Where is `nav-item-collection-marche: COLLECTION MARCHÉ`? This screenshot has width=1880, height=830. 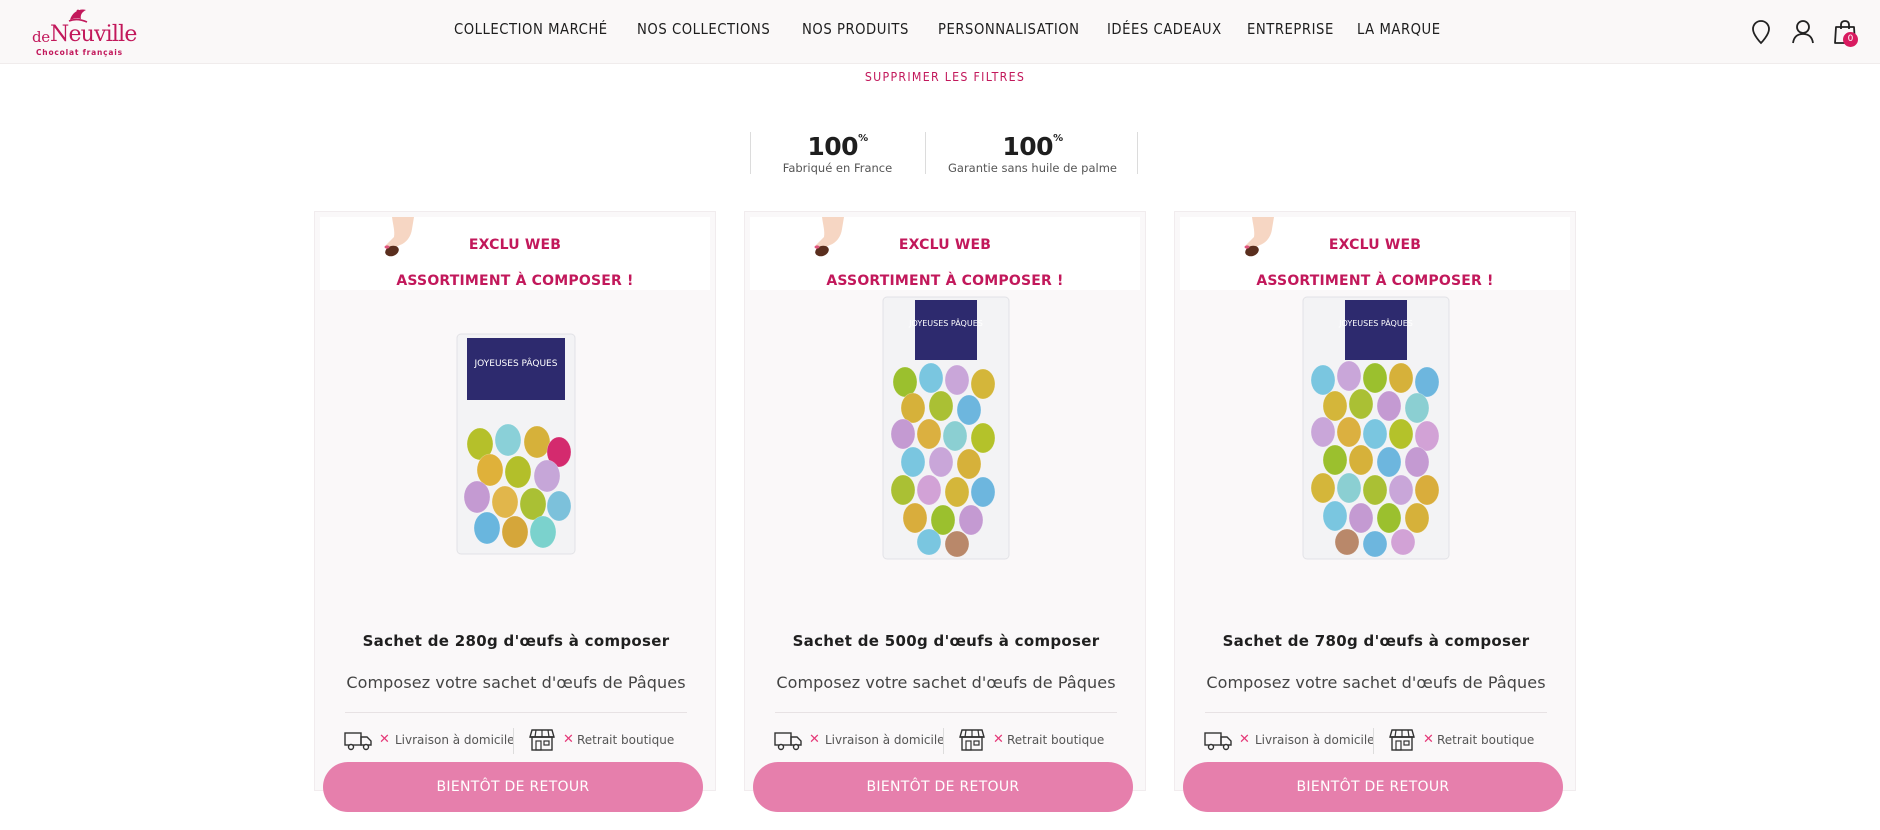 nav-item-collection-marche: COLLECTION MARCHÉ is located at coordinates (531, 29).